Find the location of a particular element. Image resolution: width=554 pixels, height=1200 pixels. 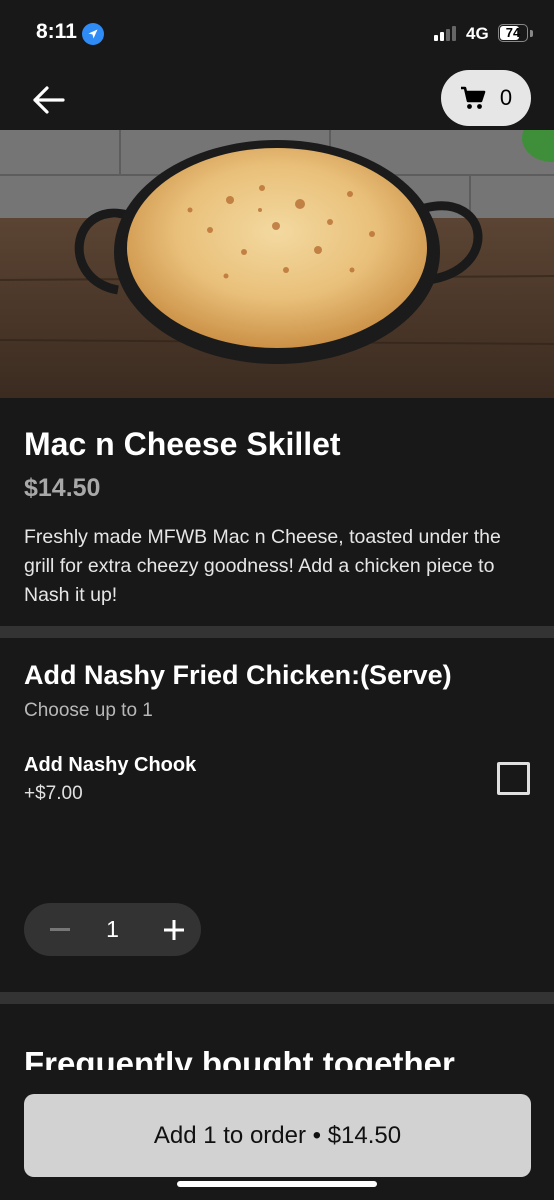

section-title-frequently-bought: Frequently bought together is located at coordinates (239, 1059).